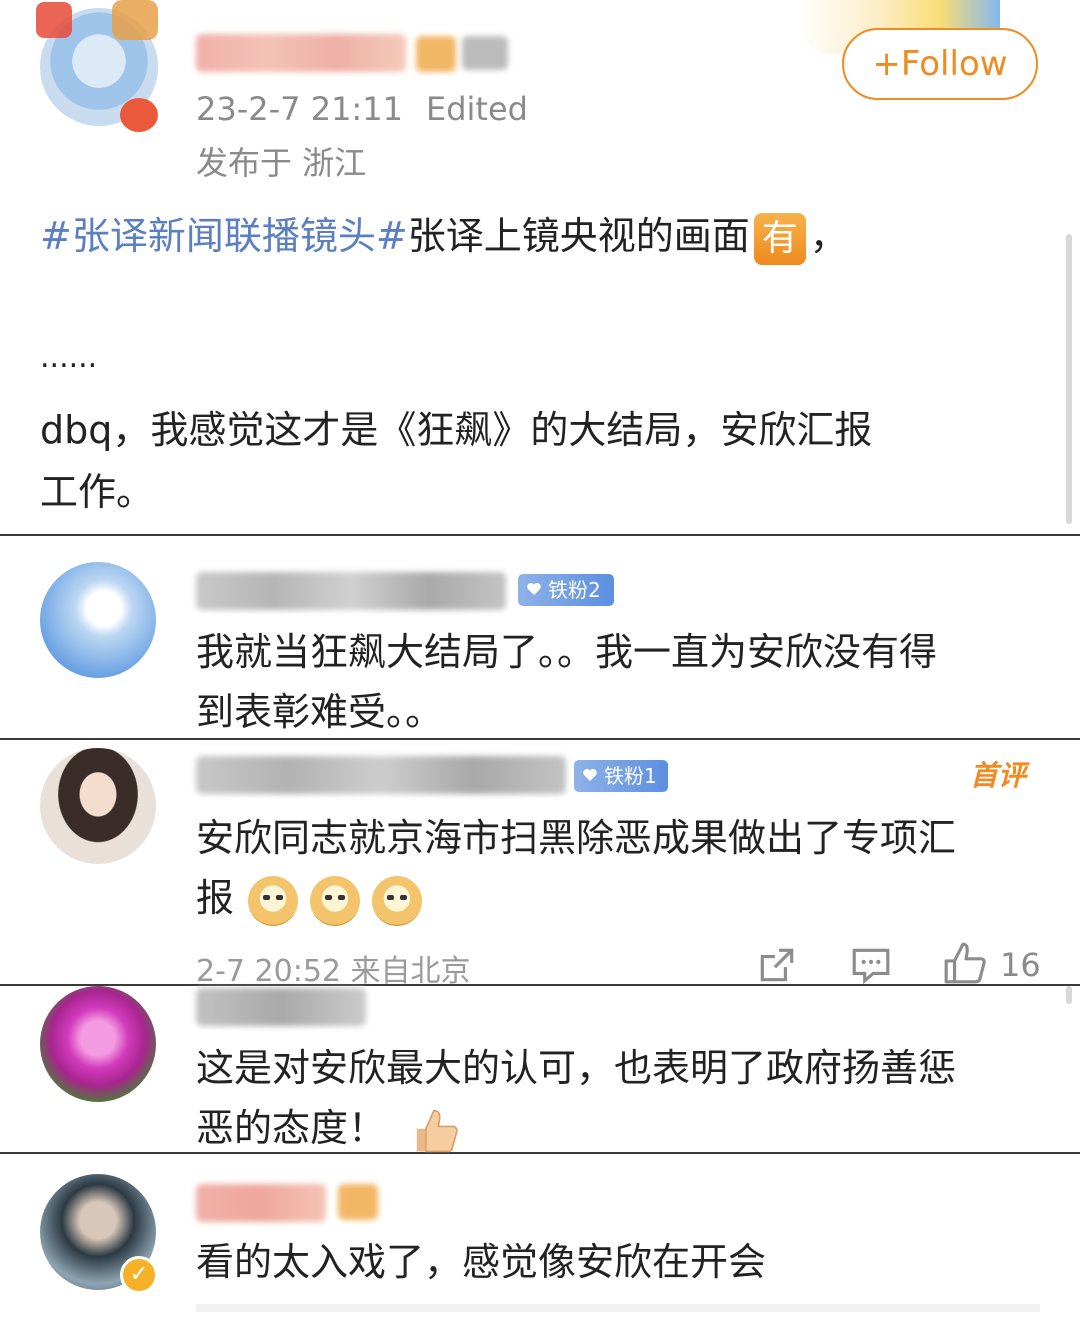 This screenshot has height=1319, width=1080. I want to click on thumbs-up-icon, so click(965, 963).